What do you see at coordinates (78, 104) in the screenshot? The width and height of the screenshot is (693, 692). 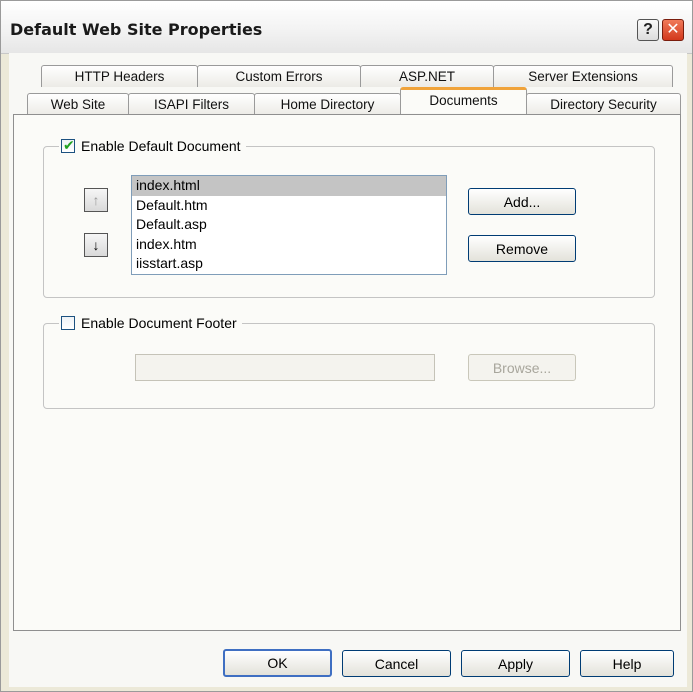 I see `tab-web-site: Web Site` at bounding box center [78, 104].